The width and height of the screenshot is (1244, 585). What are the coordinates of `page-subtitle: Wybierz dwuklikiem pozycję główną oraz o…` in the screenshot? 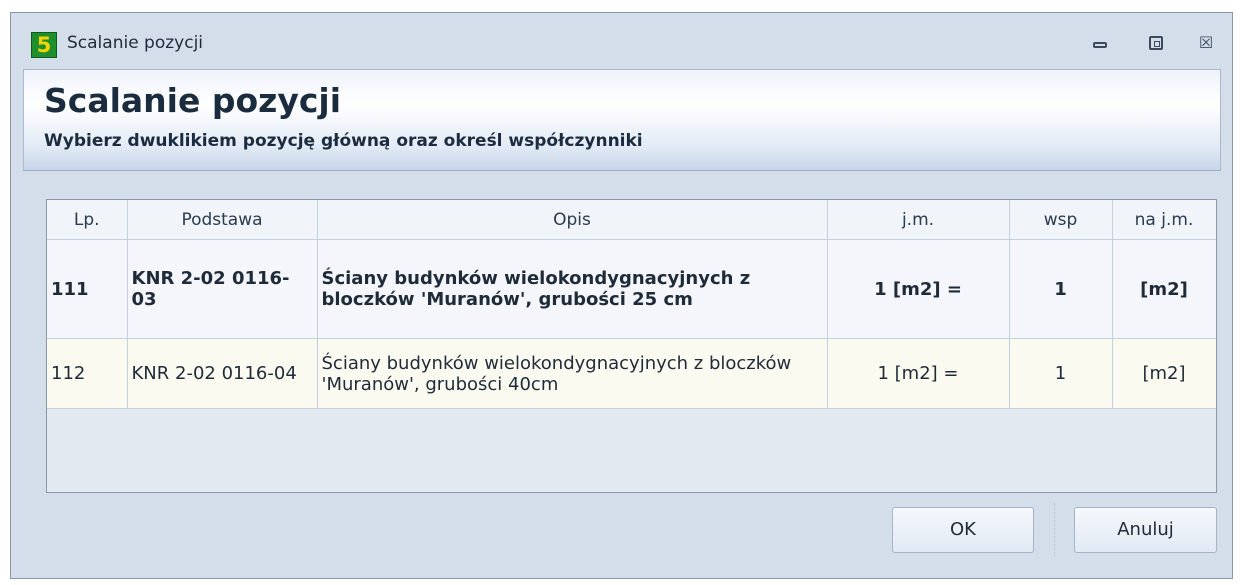 It's located at (343, 141).